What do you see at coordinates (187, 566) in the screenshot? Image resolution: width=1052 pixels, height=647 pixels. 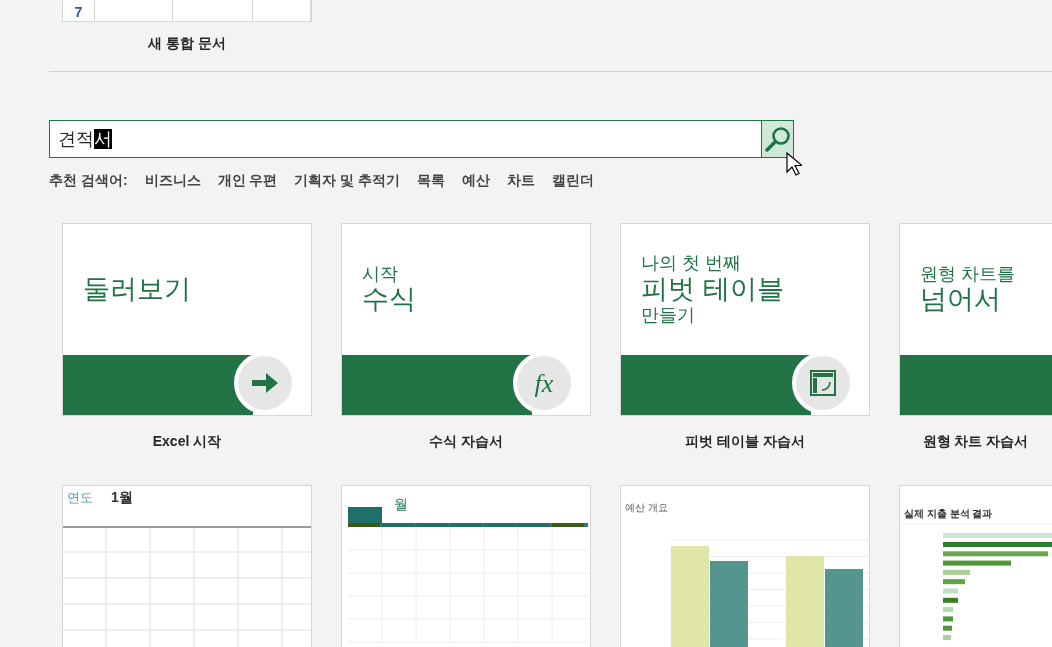 I see `template-thumbnail: 연도 1월` at bounding box center [187, 566].